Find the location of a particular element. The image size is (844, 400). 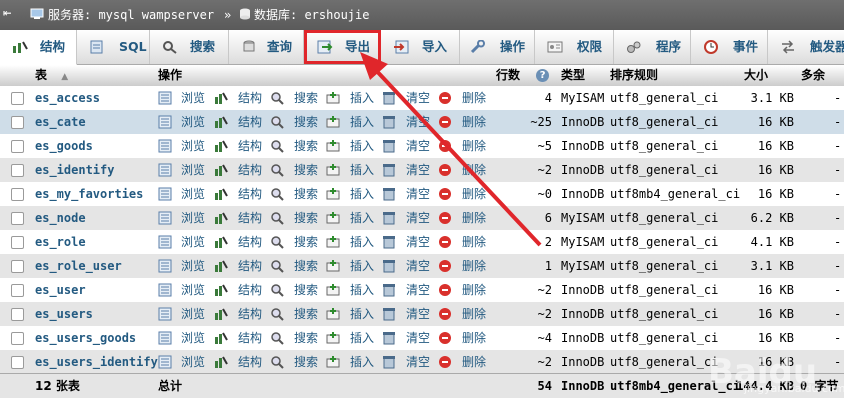

column-header-table: 表 ▲ is located at coordinates (51, 75).